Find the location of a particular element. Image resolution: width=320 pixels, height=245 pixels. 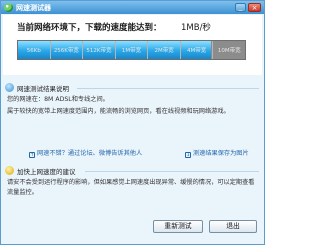

share-link-label: 网速不错？通过论坛、微博告诉其他人 is located at coordinates (90, 153).